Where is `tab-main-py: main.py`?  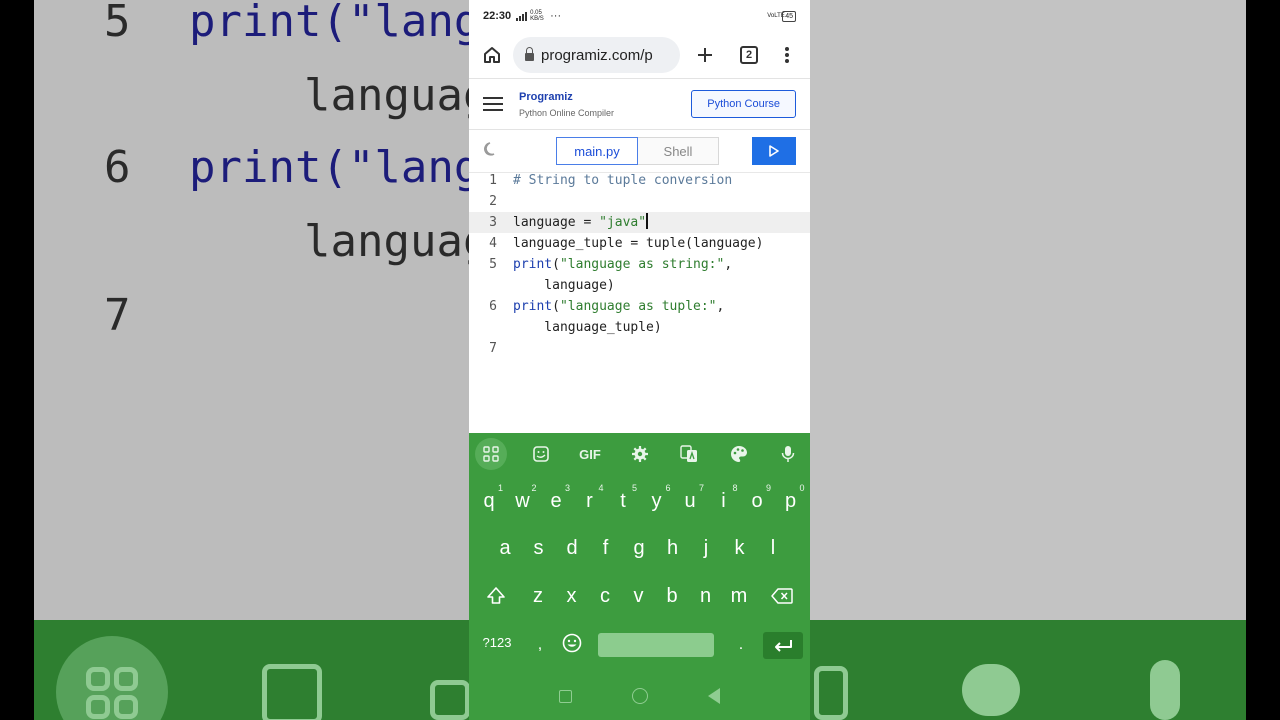
tab-main-py: main.py is located at coordinates (597, 151).